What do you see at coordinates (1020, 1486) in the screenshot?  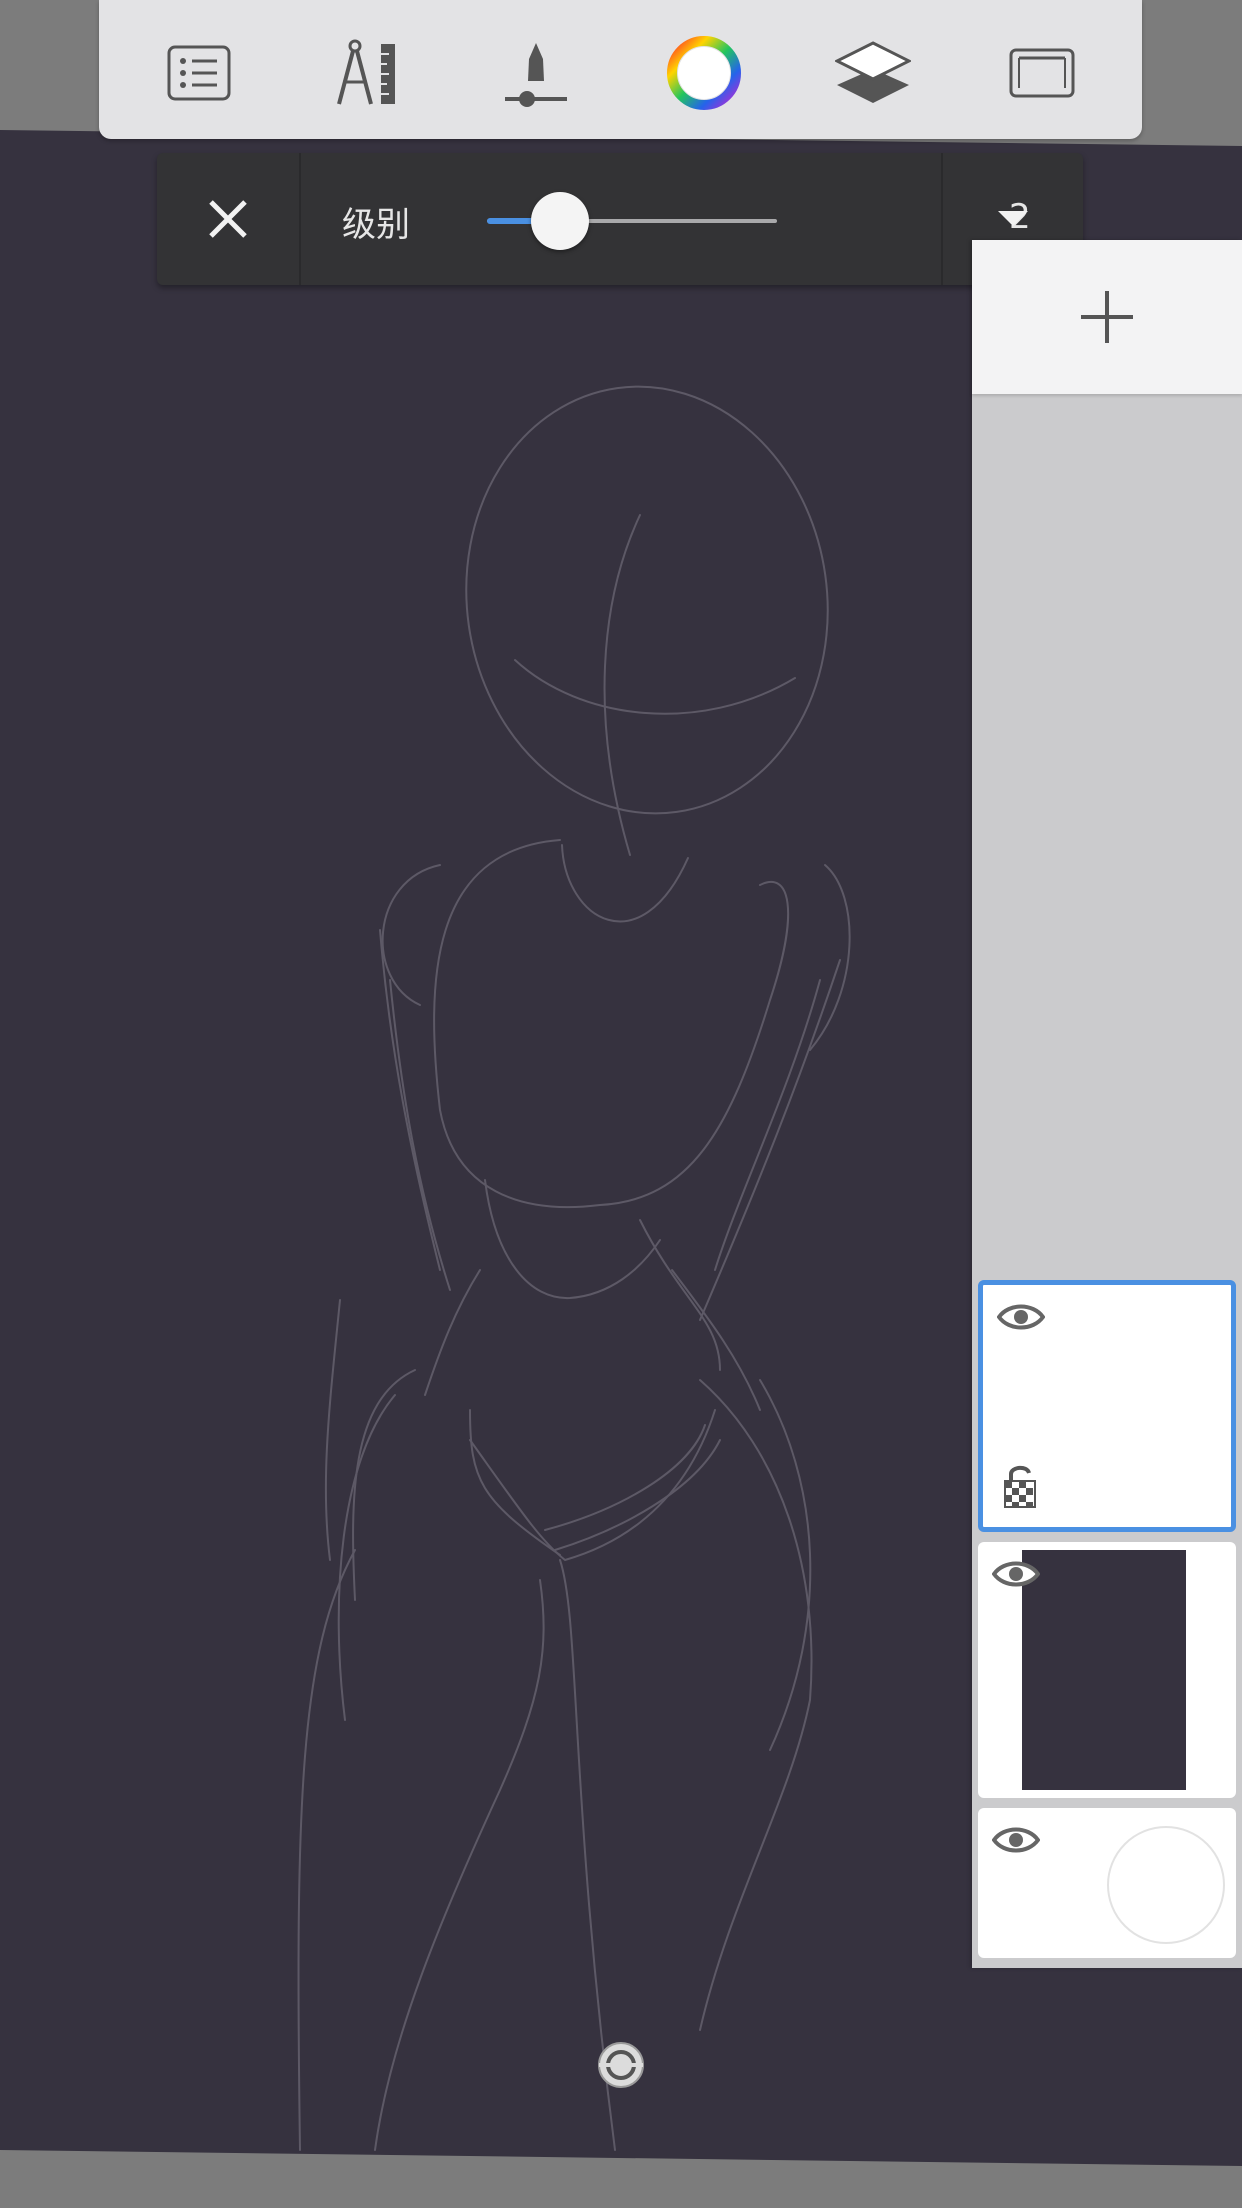 I see `alpha-lock-icon` at bounding box center [1020, 1486].